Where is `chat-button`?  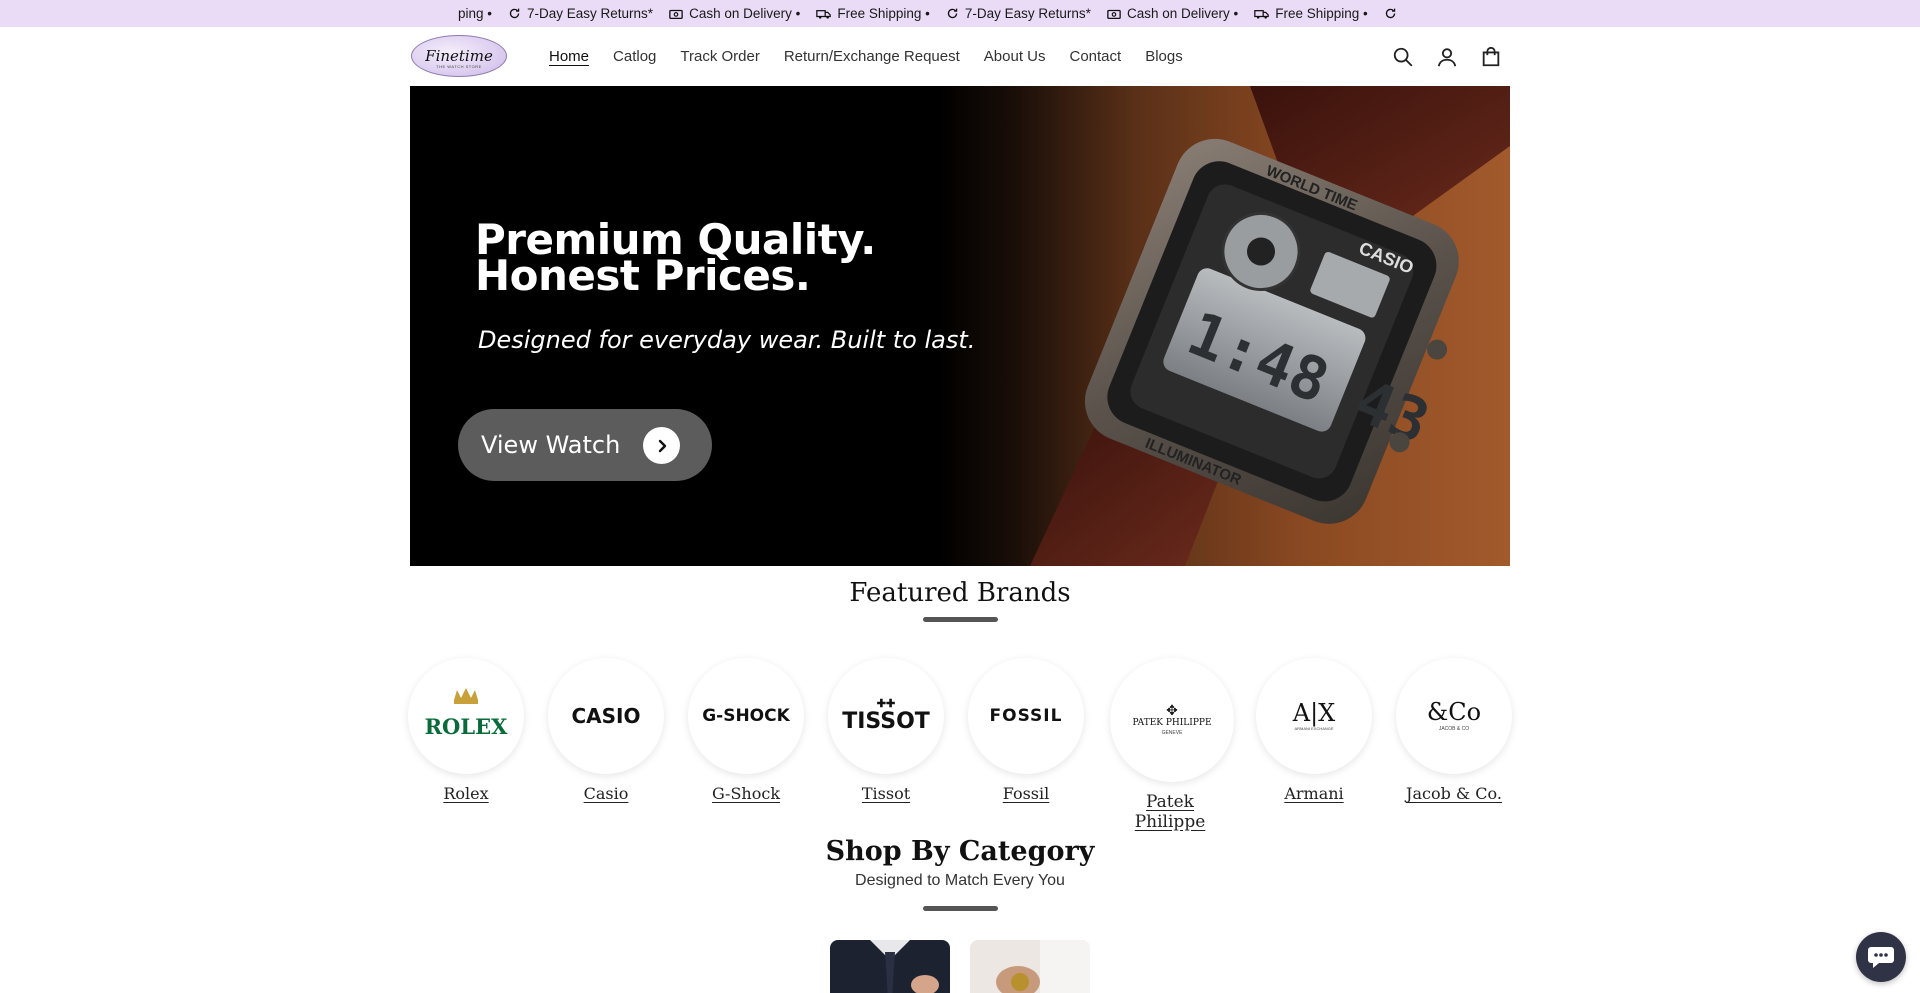
chat-button is located at coordinates (1881, 957).